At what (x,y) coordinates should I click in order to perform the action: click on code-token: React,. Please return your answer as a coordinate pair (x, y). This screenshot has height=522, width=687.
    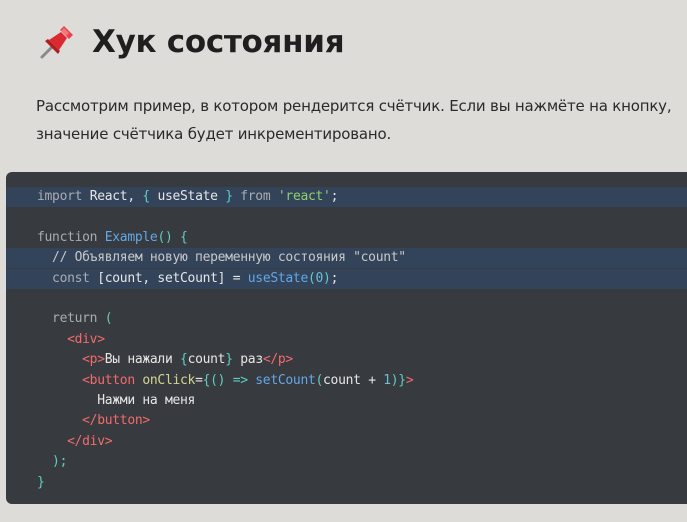
    Looking at the image, I should click on (116, 196).